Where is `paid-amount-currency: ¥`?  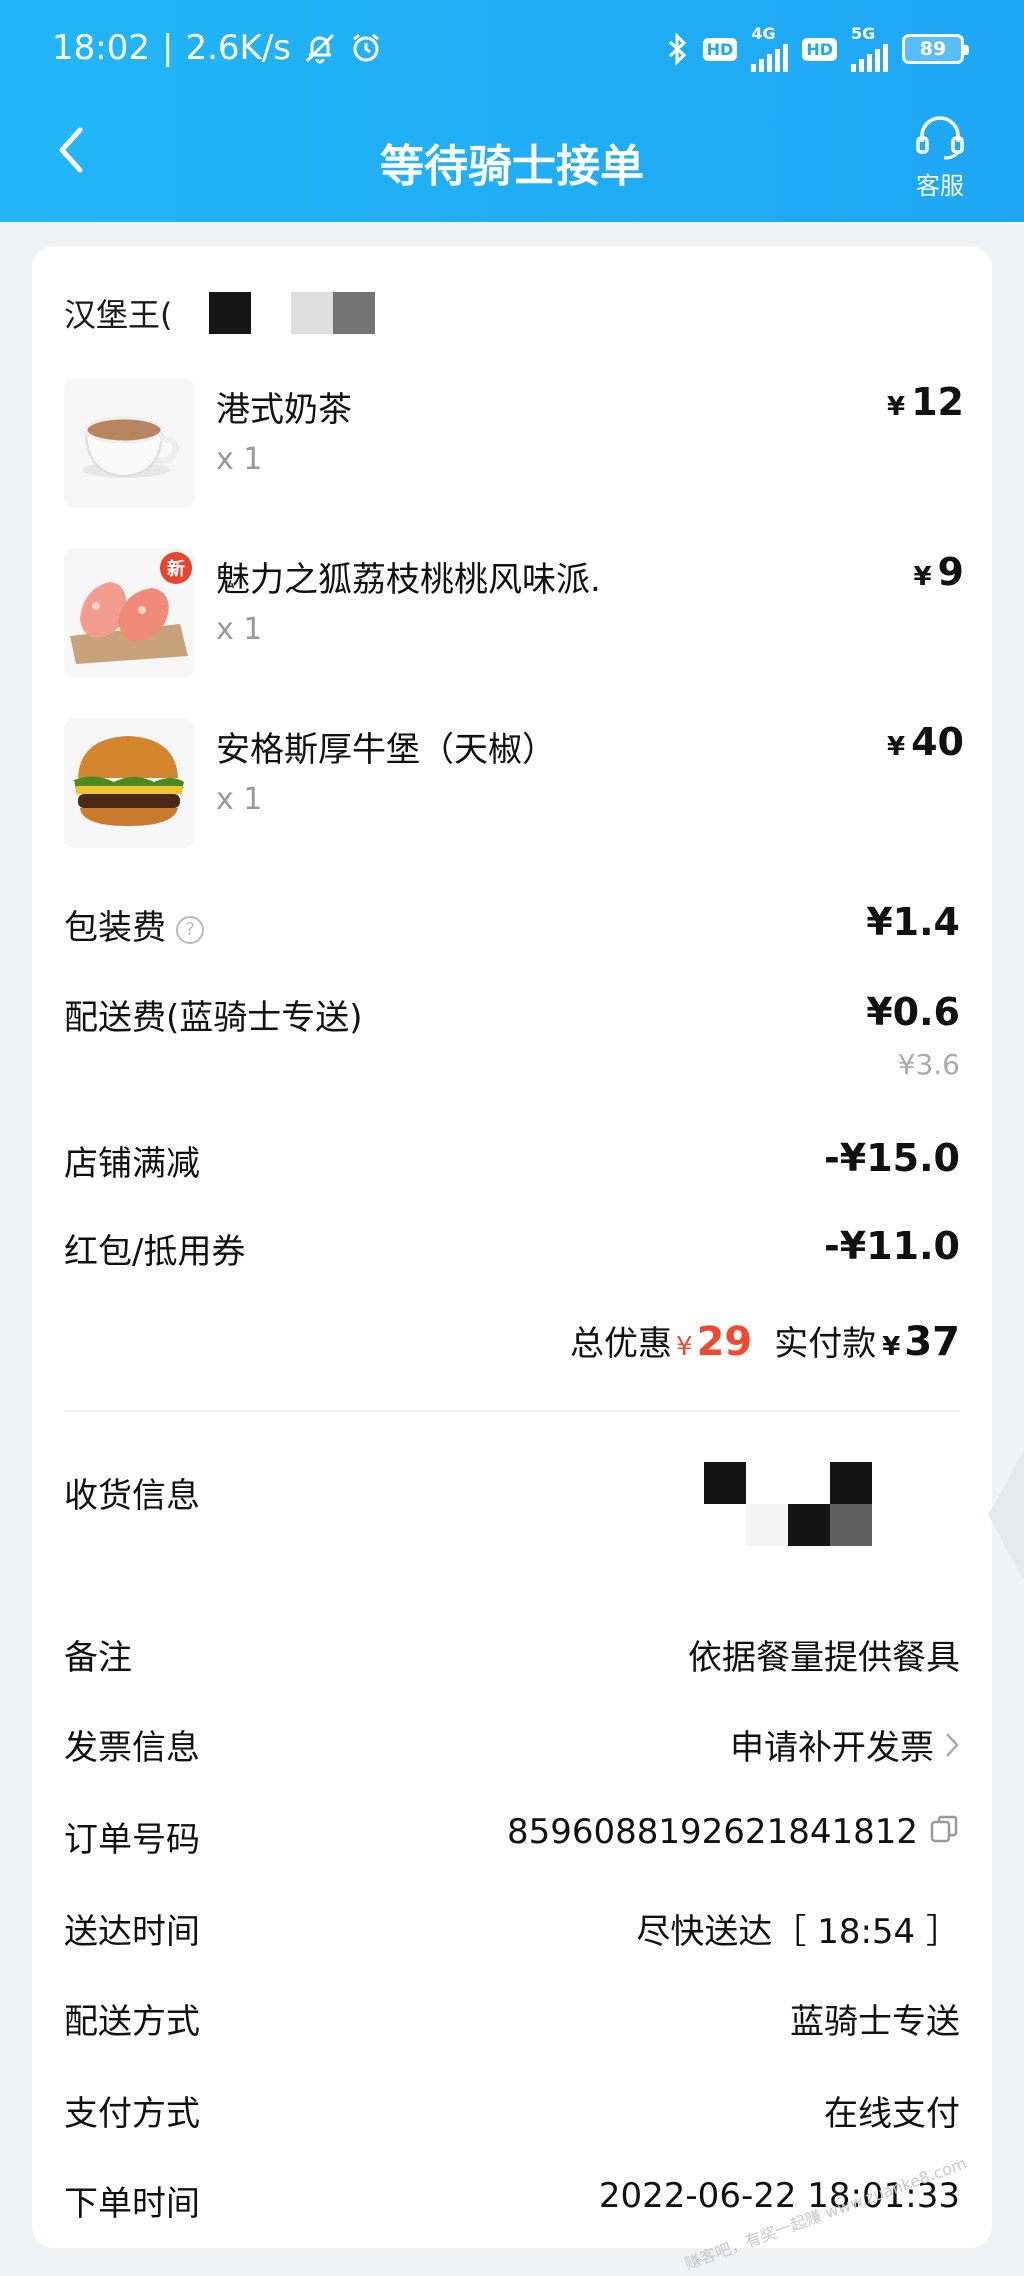
paid-amount-currency: ¥ is located at coordinates (891, 1347).